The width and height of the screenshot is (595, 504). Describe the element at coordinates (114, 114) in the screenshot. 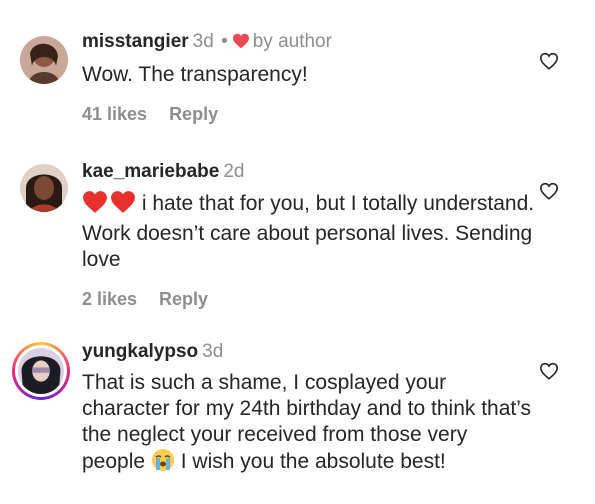

I see `likes-count: 41 likes` at that location.